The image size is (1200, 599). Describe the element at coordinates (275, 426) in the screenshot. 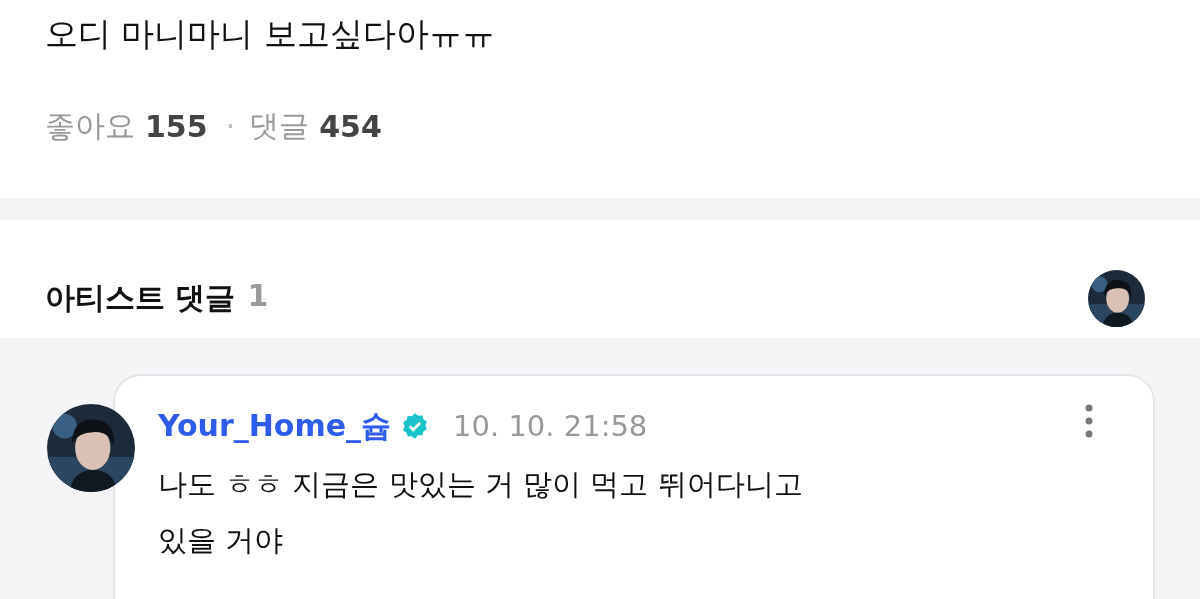

I see `author-name: Your_Home_슙` at that location.